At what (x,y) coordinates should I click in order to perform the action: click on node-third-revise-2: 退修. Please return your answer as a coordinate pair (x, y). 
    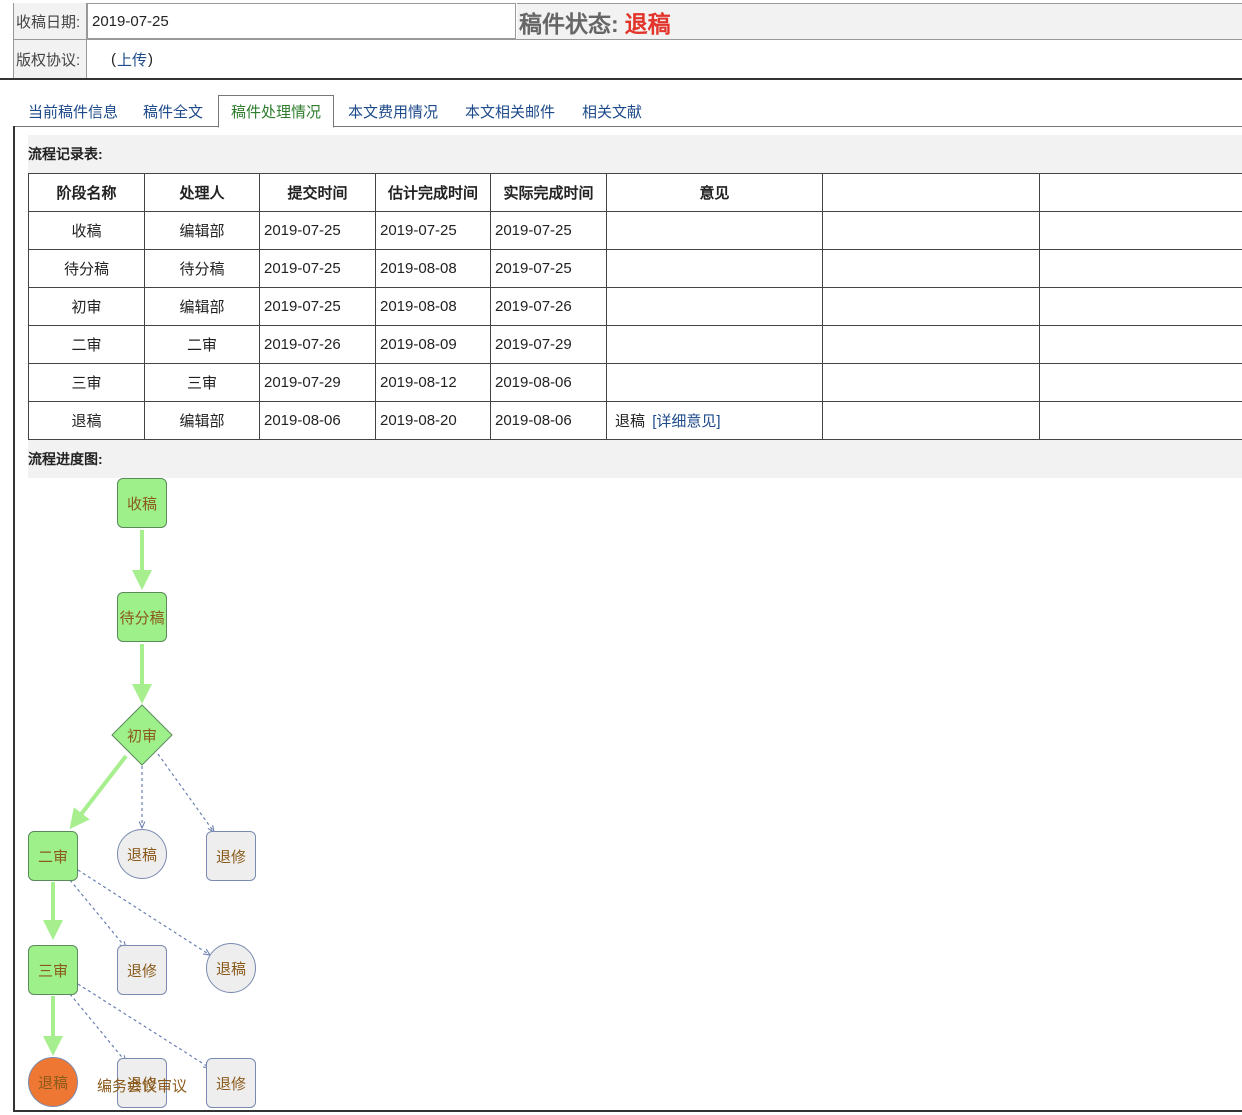
    Looking at the image, I should click on (231, 1083).